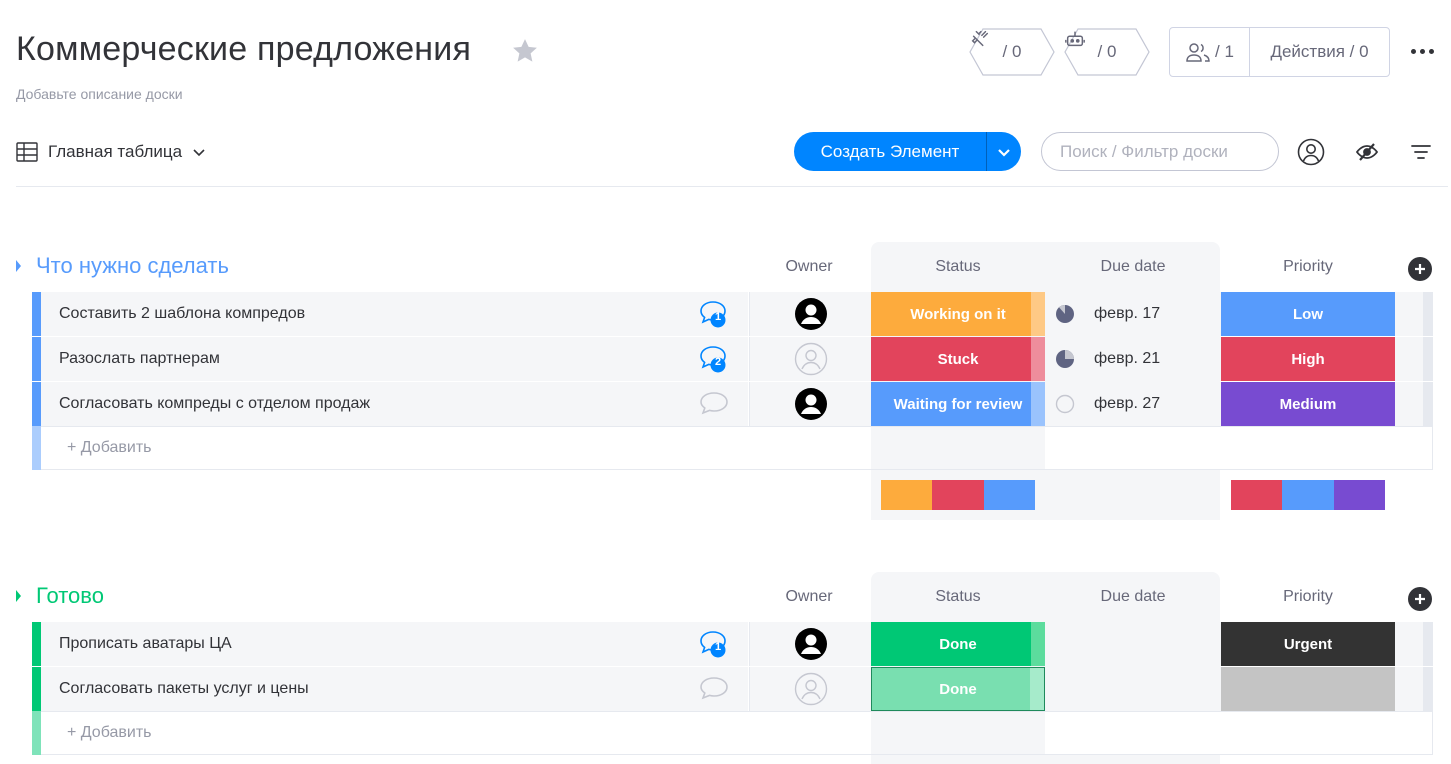  I want to click on comments-button: 2, so click(714, 359).